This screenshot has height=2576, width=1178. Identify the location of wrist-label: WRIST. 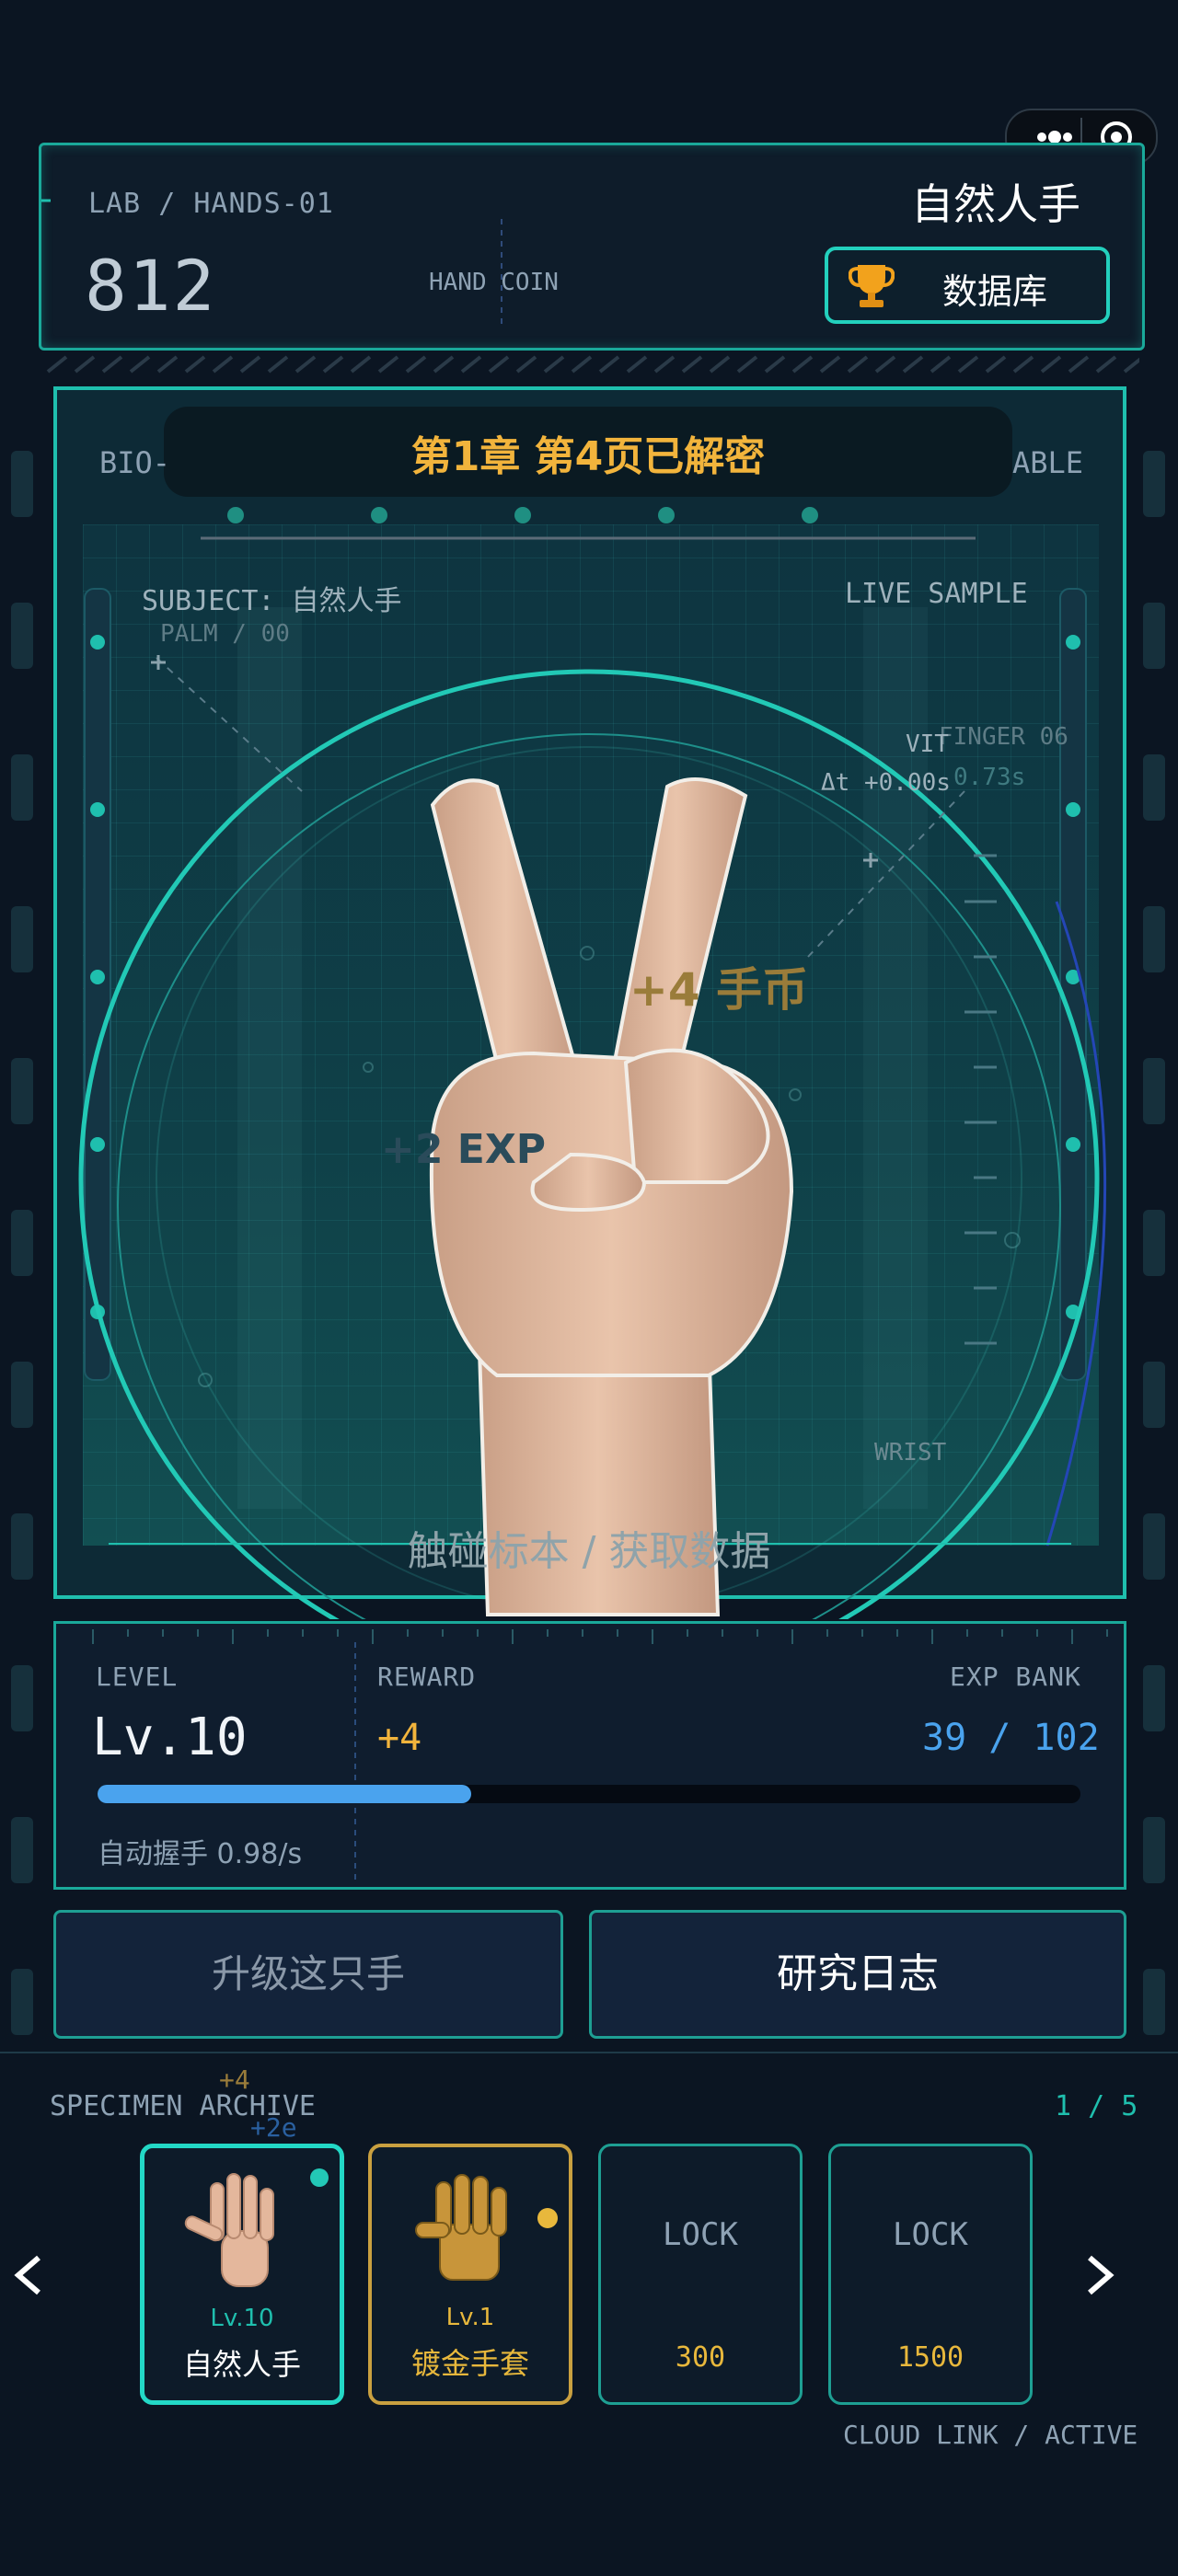
(910, 1452).